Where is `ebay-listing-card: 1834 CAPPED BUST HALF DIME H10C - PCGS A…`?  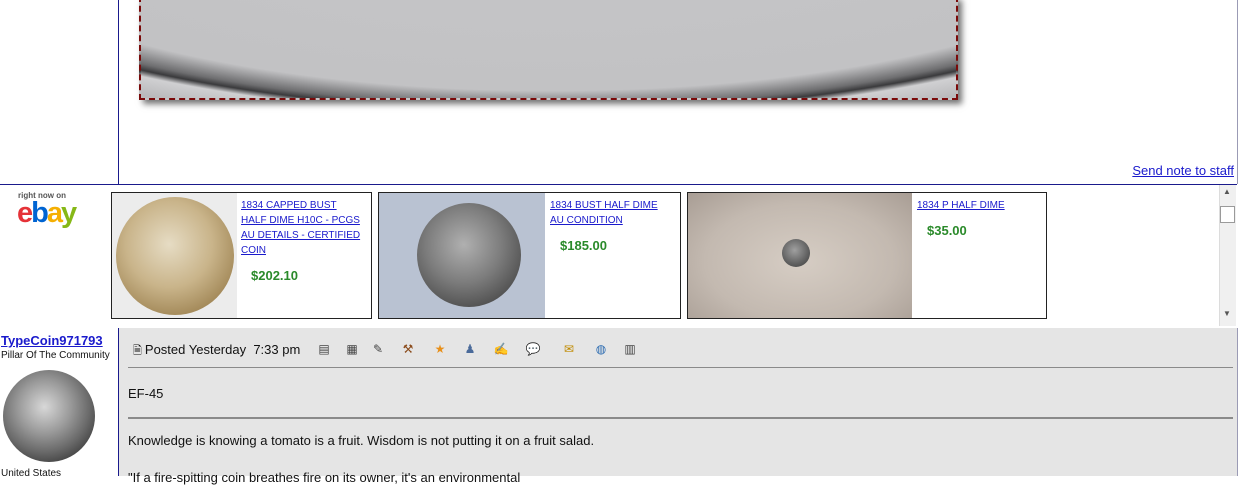
ebay-listing-card: 1834 CAPPED BUST HALF DIME H10C - PCGS A… is located at coordinates (241, 255).